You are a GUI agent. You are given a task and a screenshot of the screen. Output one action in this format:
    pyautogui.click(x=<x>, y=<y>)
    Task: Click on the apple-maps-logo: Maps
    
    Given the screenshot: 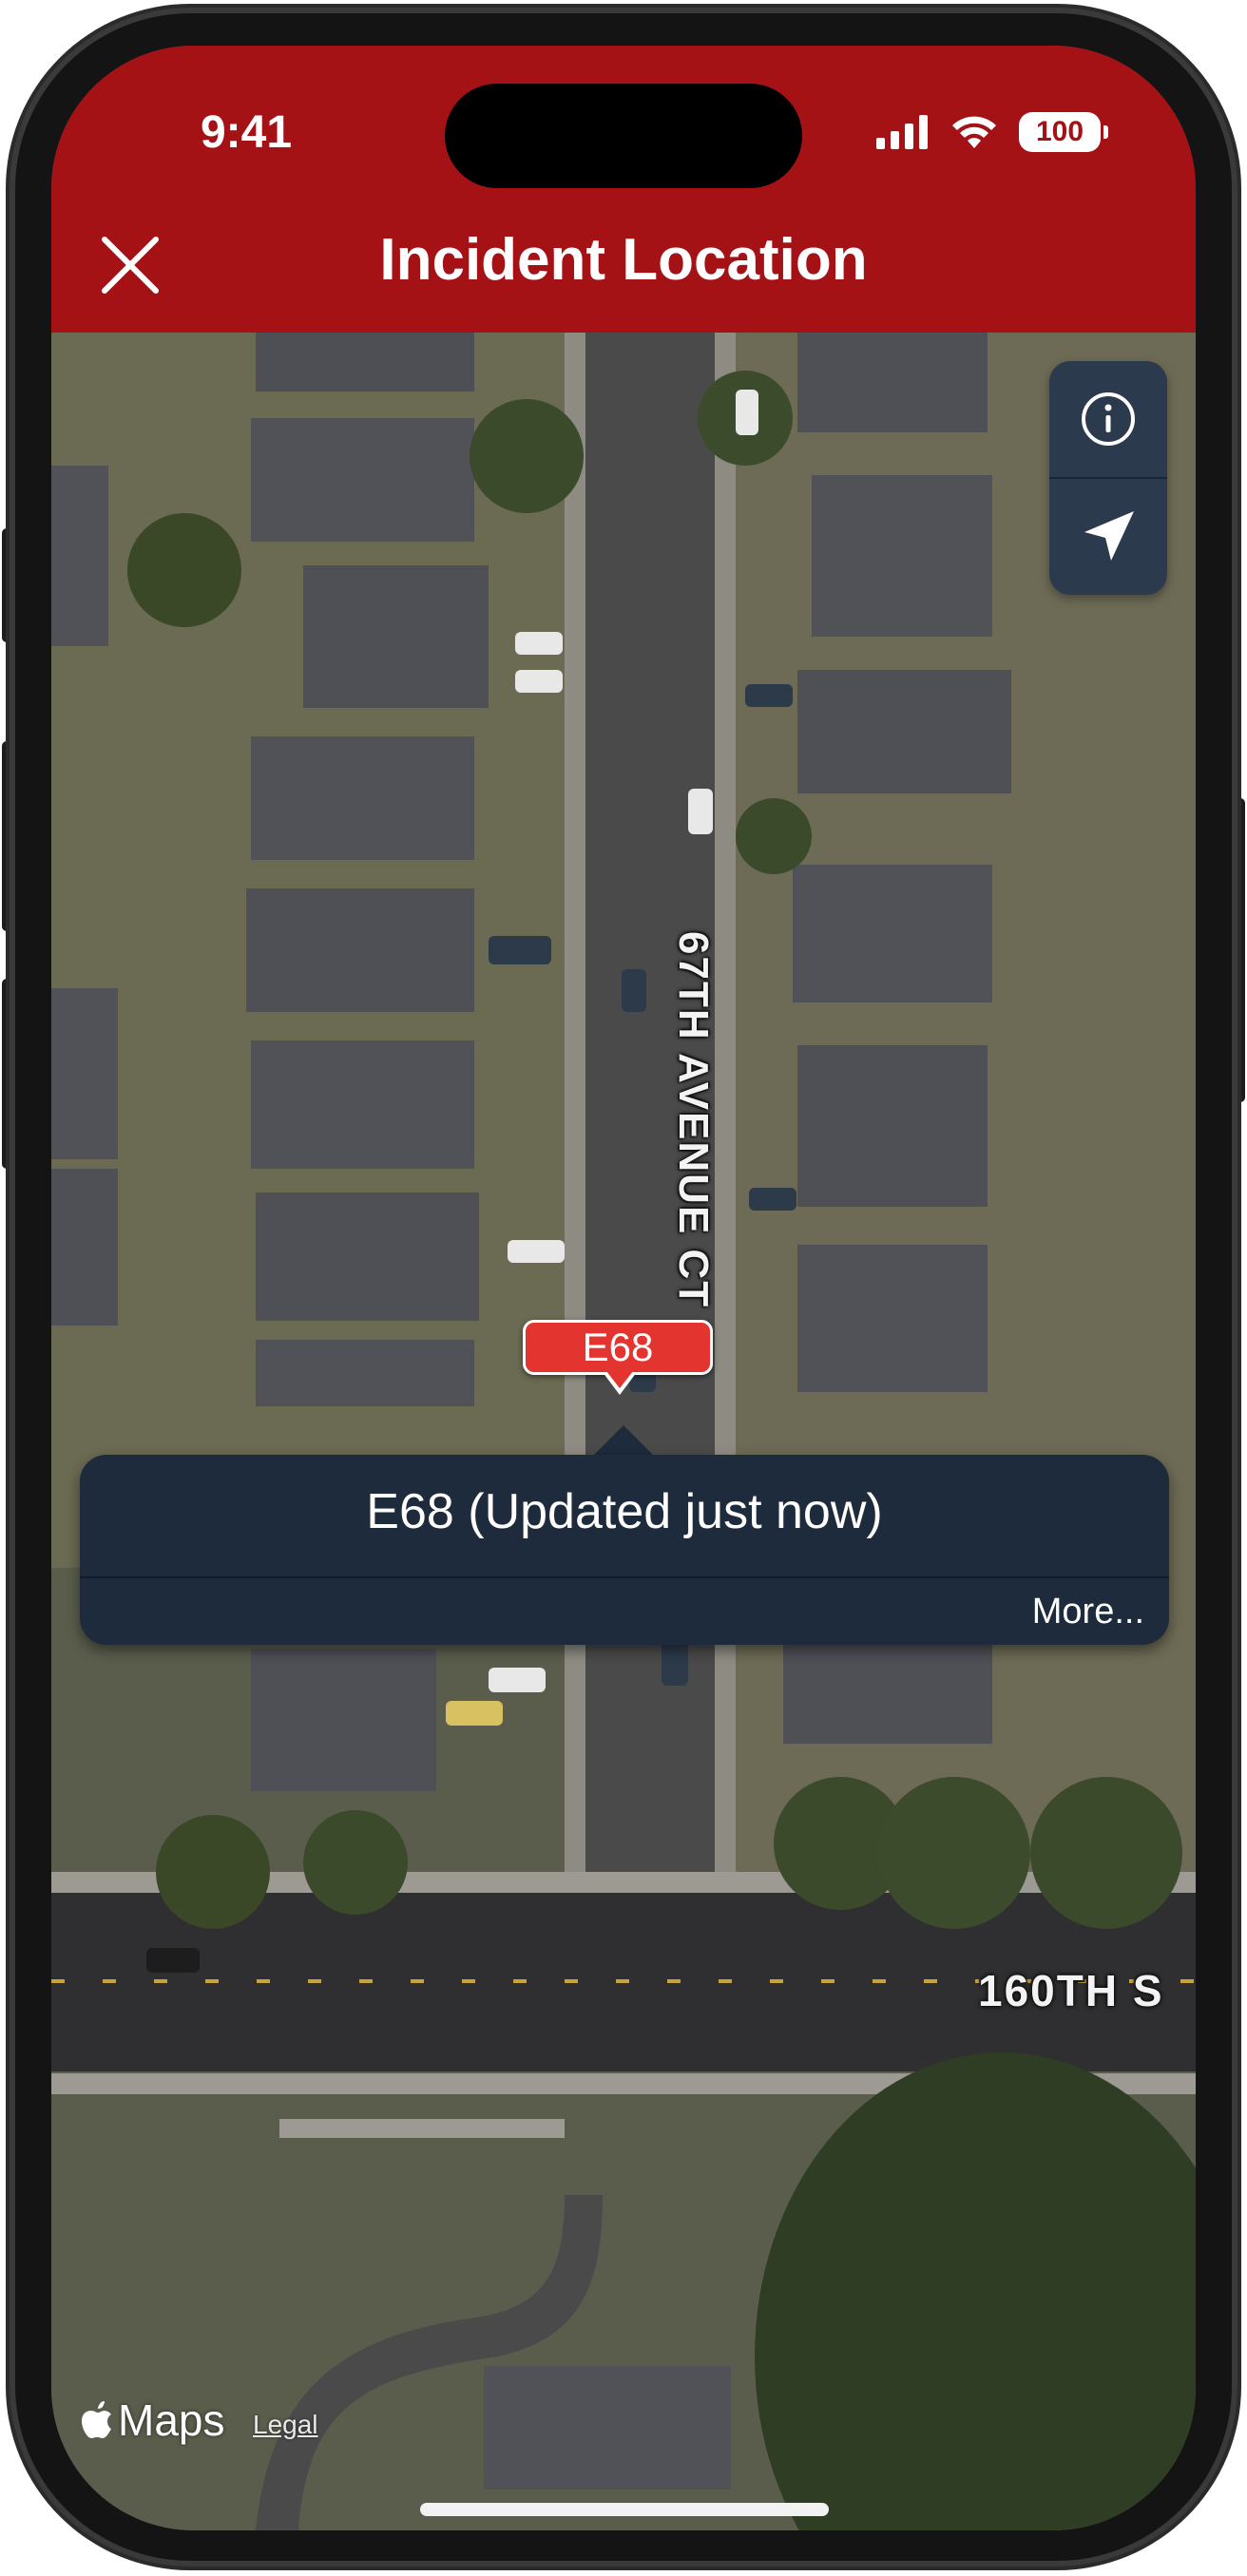 What is the action you would take?
    pyautogui.click(x=152, y=2420)
    